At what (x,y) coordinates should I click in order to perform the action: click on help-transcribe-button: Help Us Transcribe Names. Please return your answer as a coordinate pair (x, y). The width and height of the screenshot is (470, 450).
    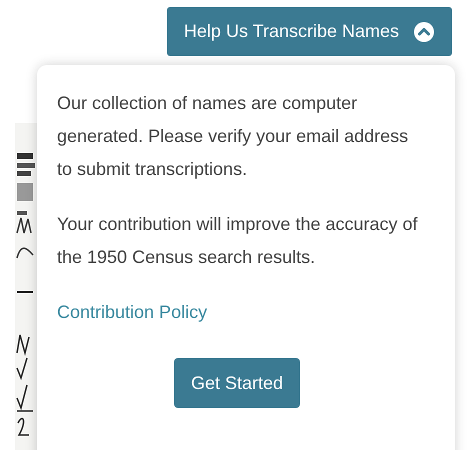
    Looking at the image, I should click on (309, 31).